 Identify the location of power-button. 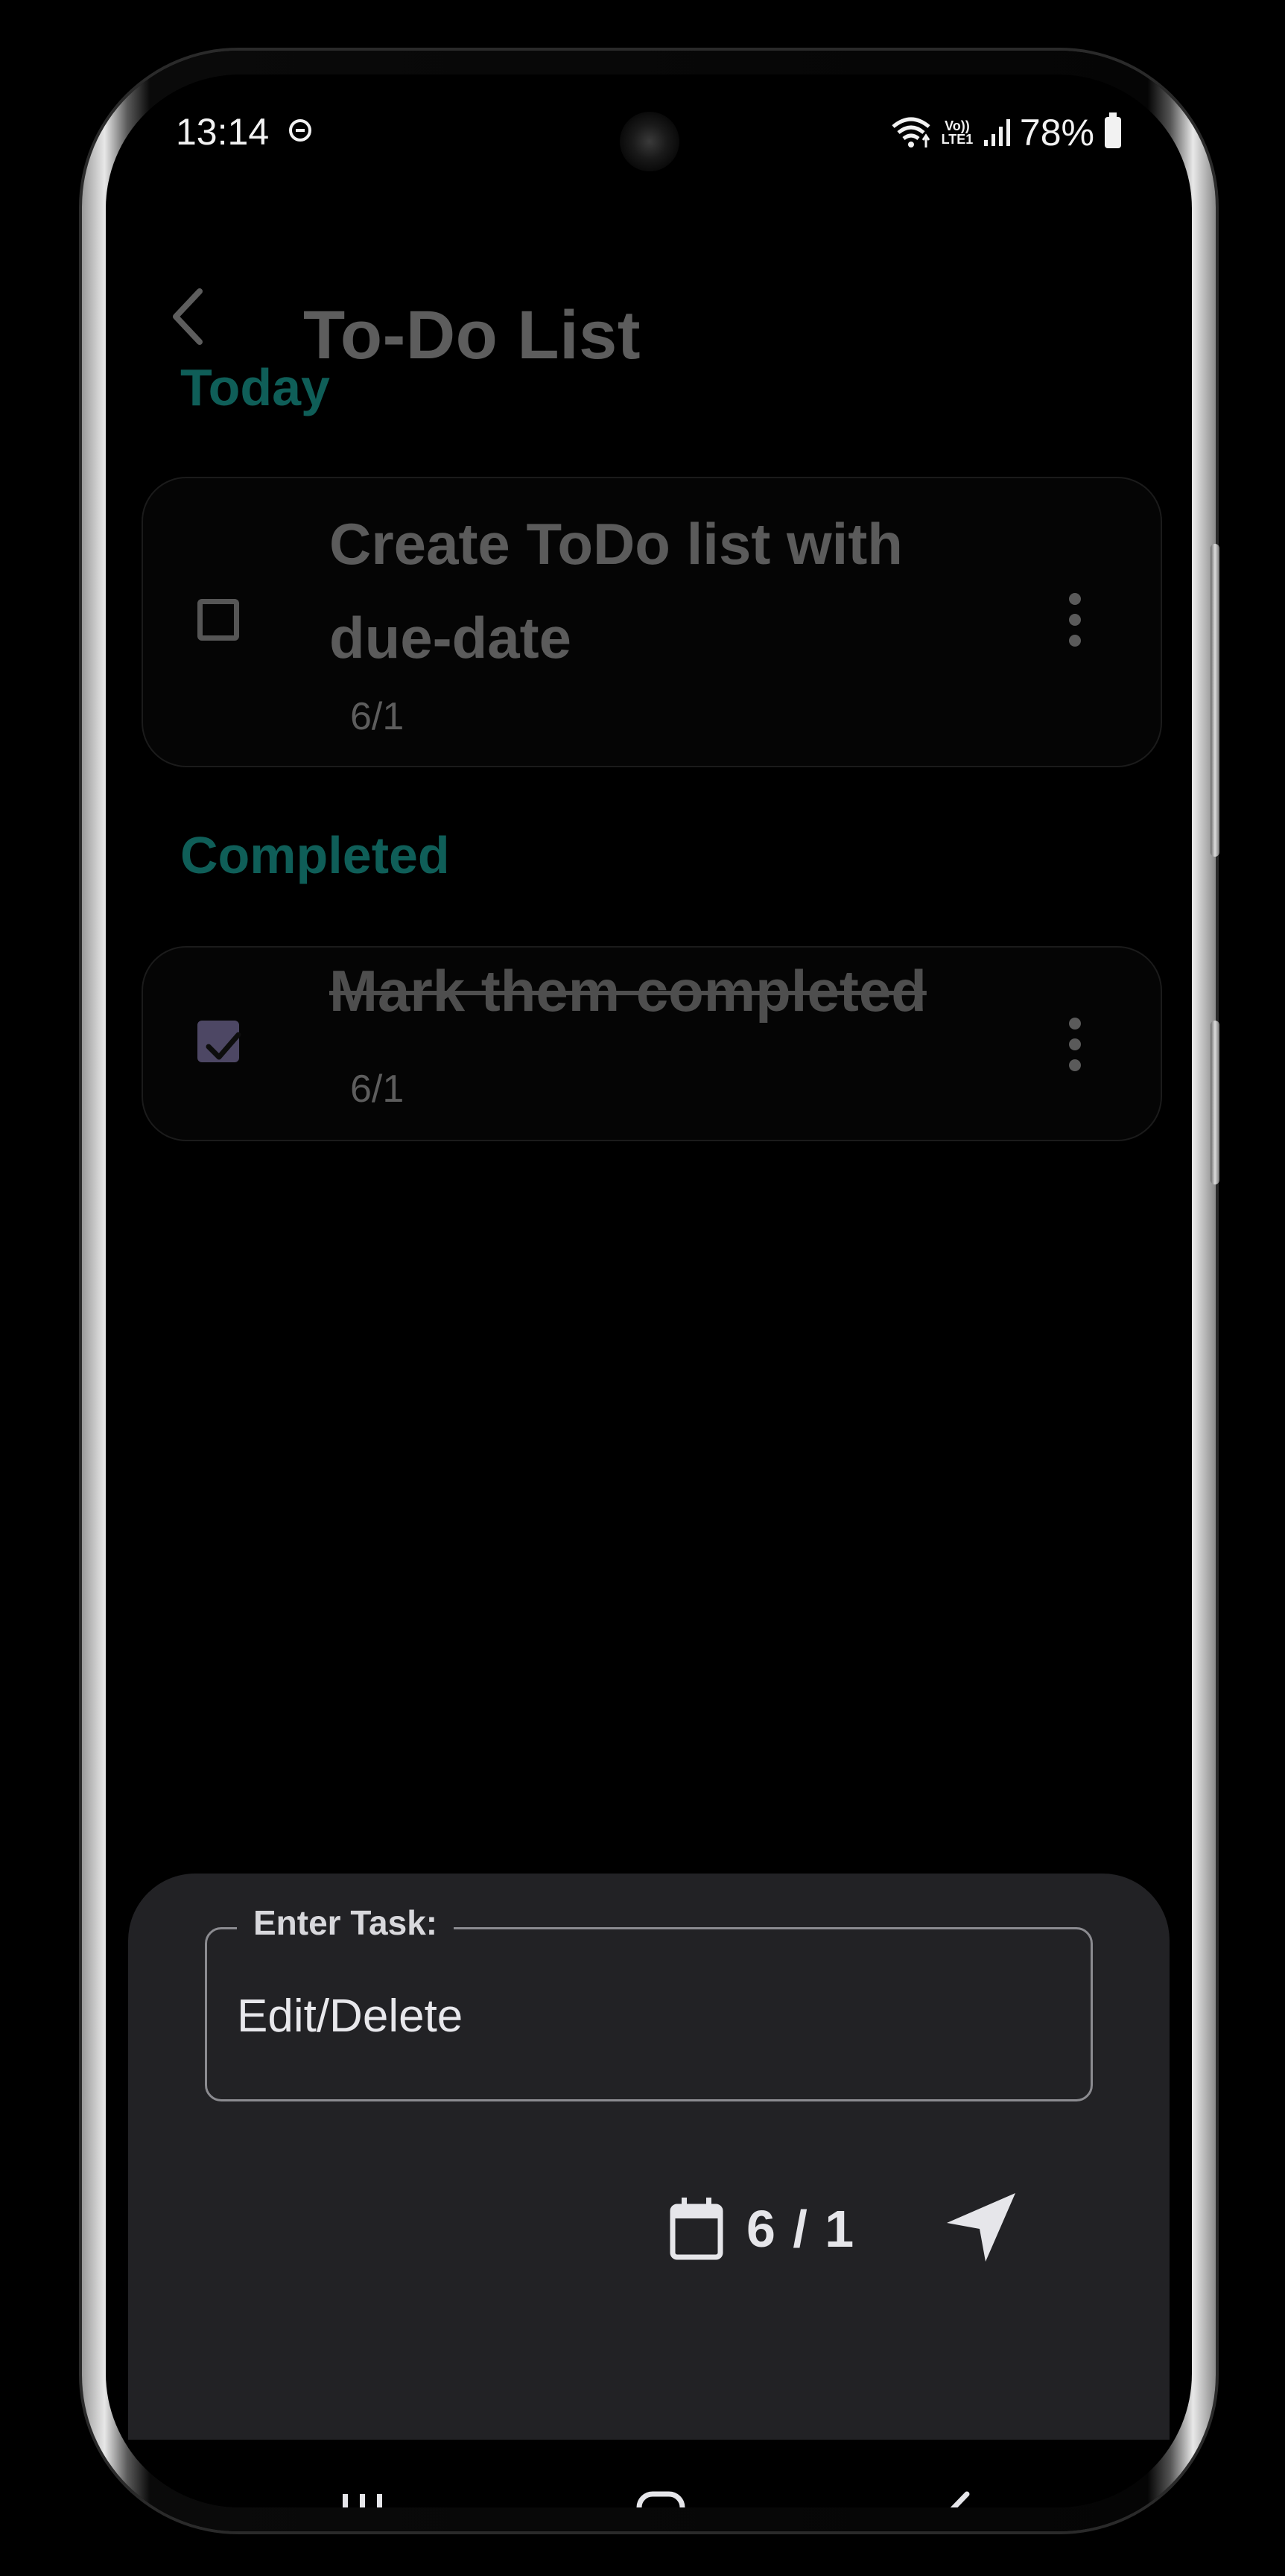
(1215, 1102).